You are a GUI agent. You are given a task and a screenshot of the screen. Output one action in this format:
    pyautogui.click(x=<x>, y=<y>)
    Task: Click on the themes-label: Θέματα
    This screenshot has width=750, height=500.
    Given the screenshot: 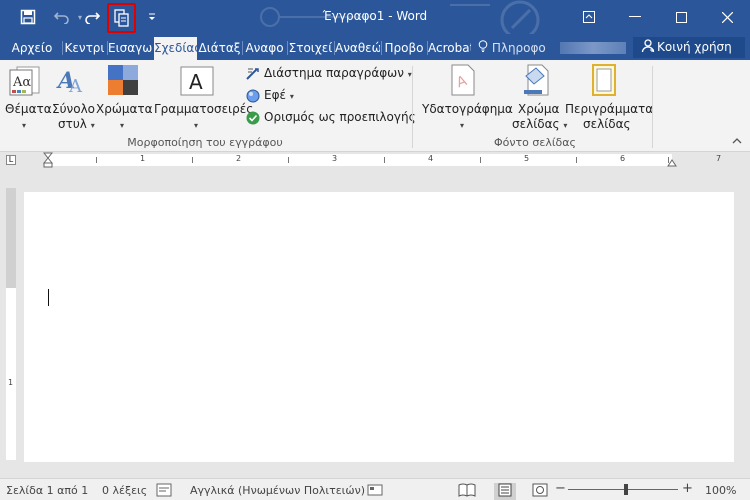 What is the action you would take?
    pyautogui.click(x=28, y=109)
    